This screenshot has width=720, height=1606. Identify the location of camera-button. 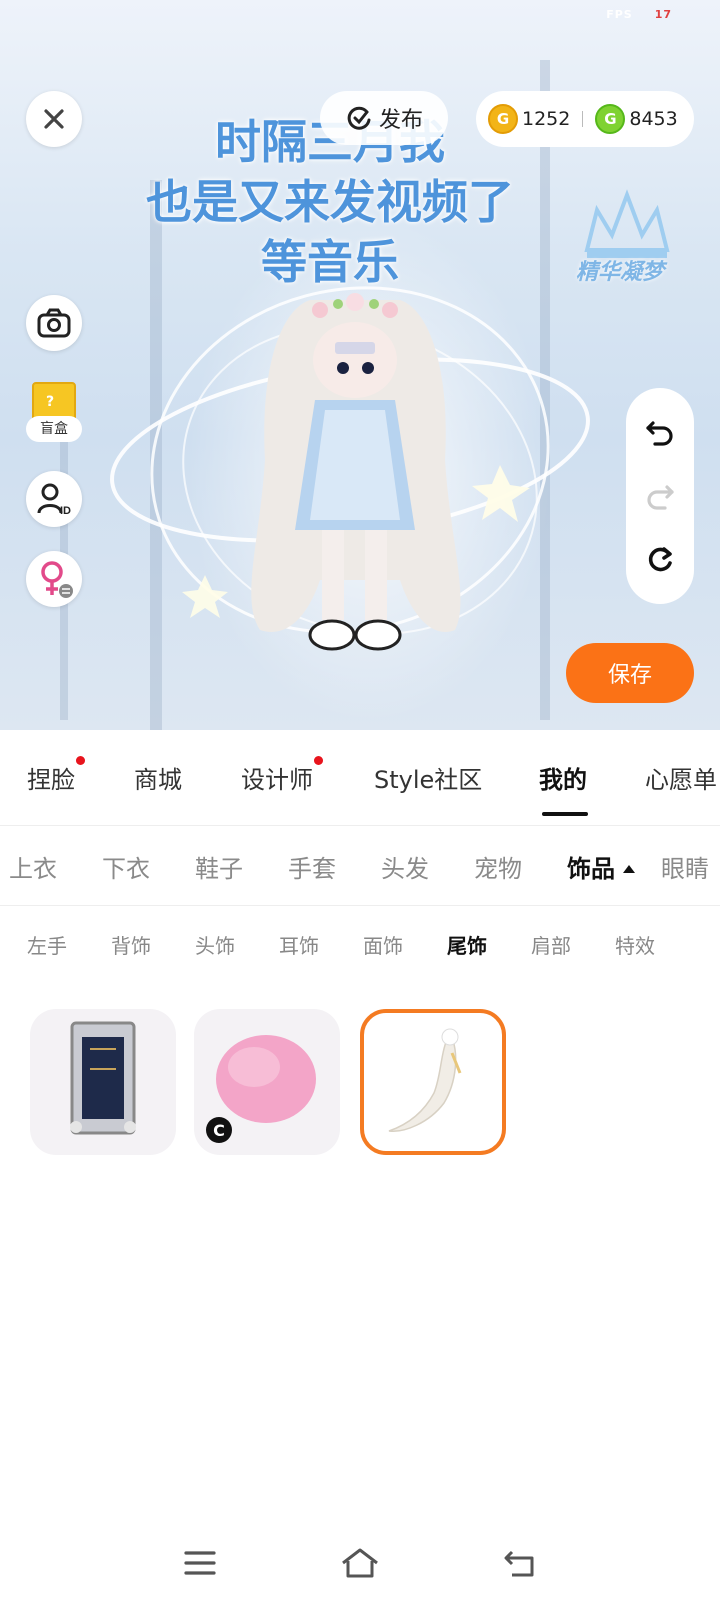
(54, 323).